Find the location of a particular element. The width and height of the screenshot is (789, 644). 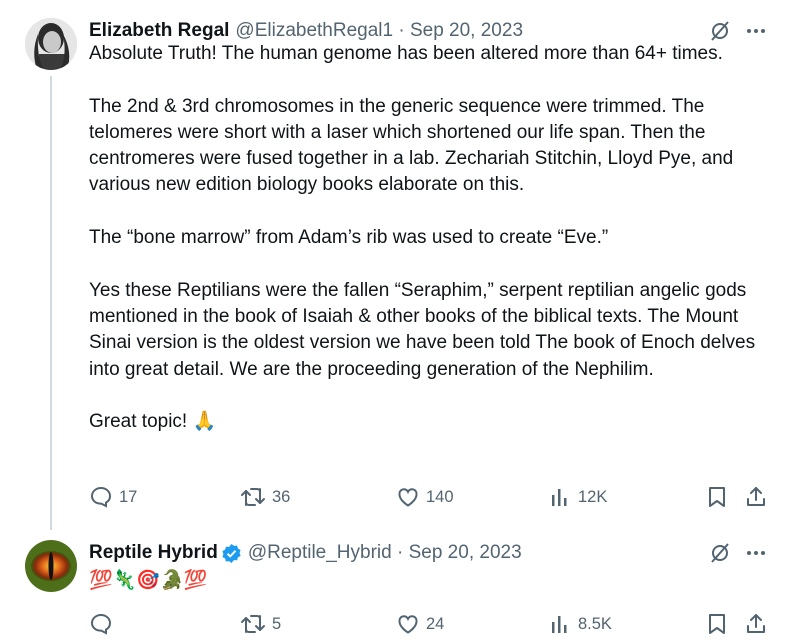

repost-button: 36 is located at coordinates (265, 497).